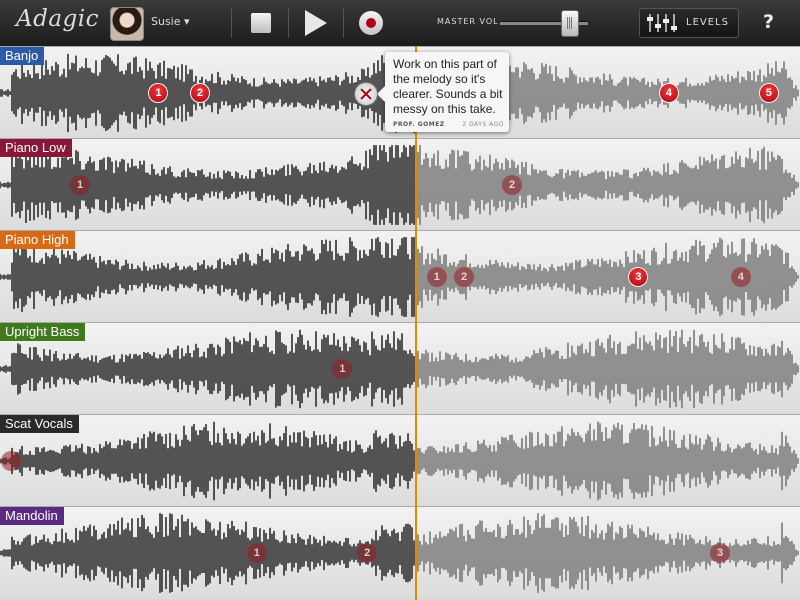  Describe the element at coordinates (32, 516) in the screenshot. I see `track-label: Mandolin` at that location.